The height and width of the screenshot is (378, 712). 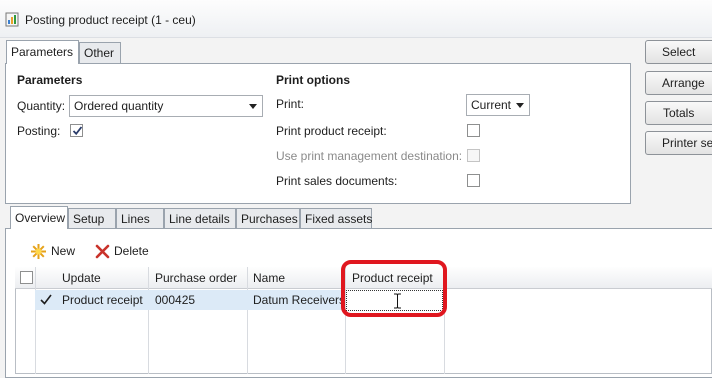 What do you see at coordinates (337, 181) in the screenshot?
I see `print-sales-documents-label: Print sales documents:` at bounding box center [337, 181].